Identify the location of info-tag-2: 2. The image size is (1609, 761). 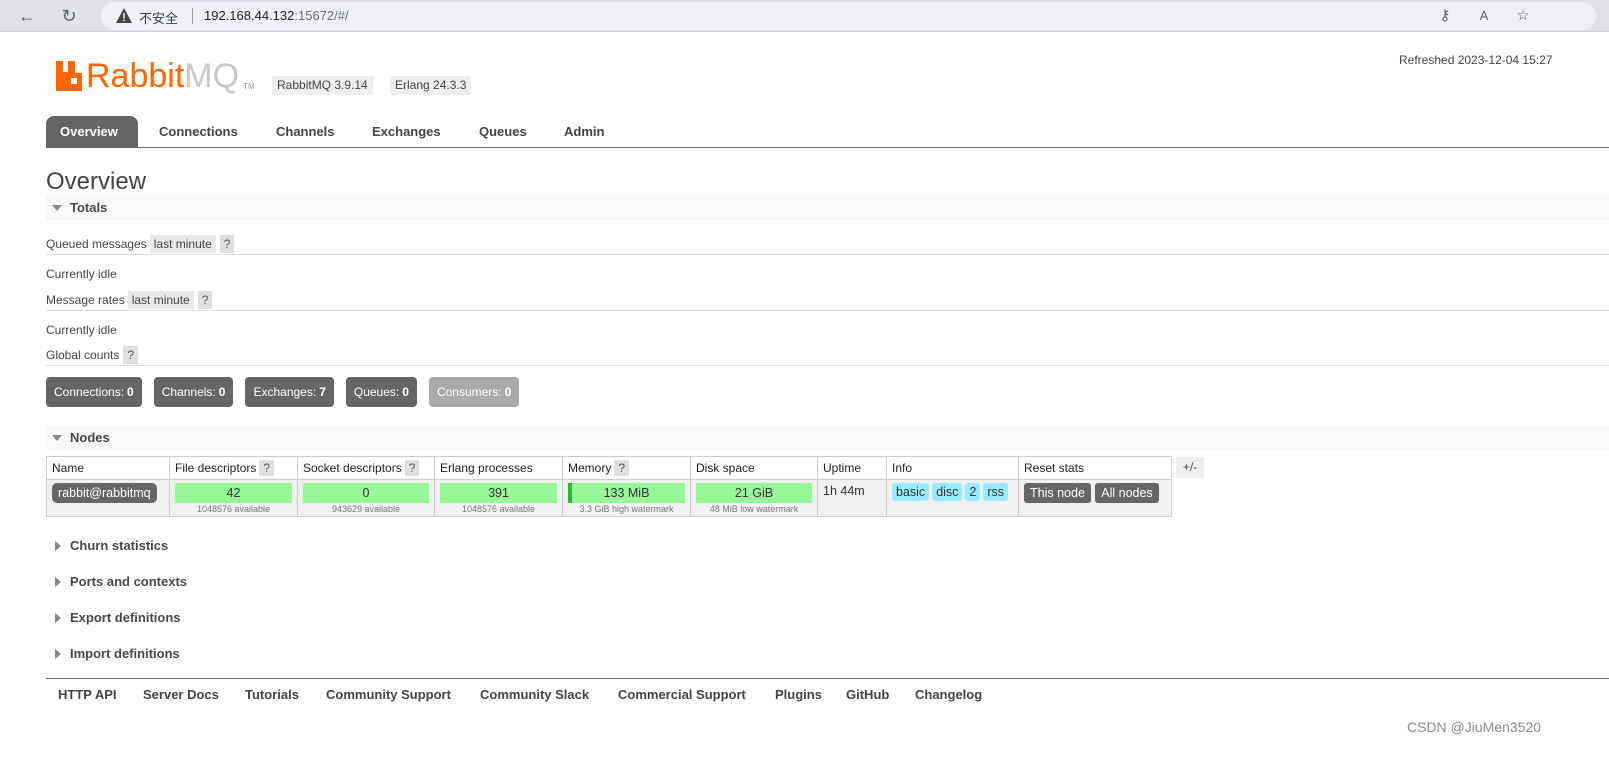
(973, 492).